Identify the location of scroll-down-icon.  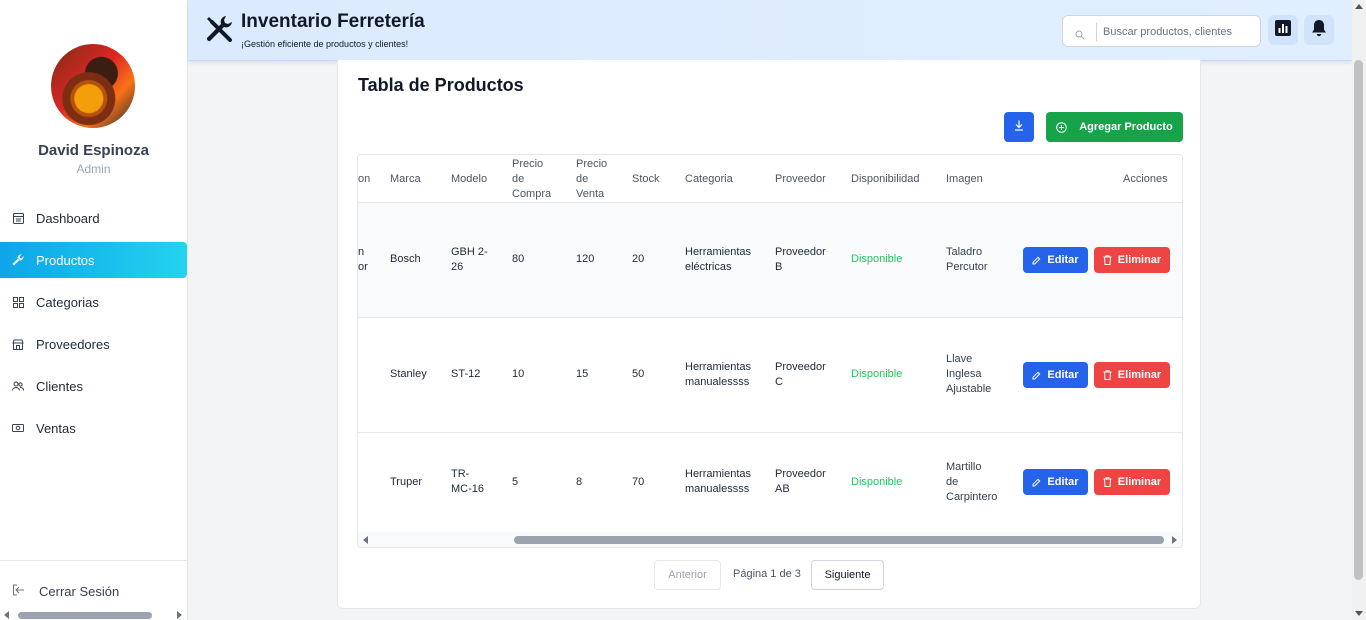
(1359, 613).